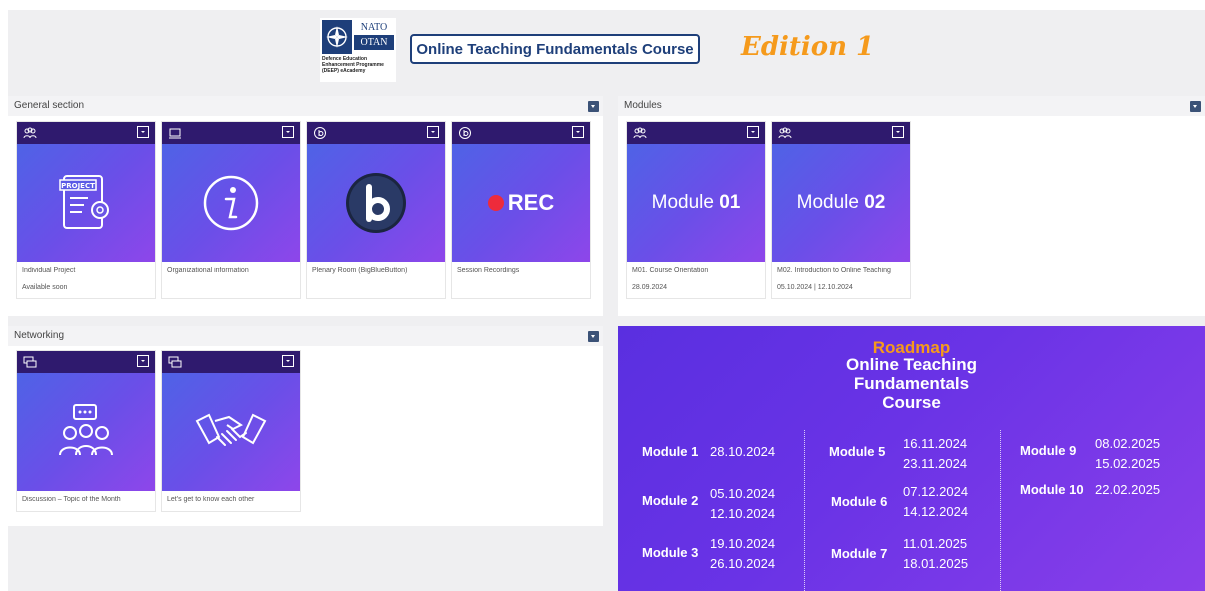  I want to click on laptop-icon, so click(175, 133).